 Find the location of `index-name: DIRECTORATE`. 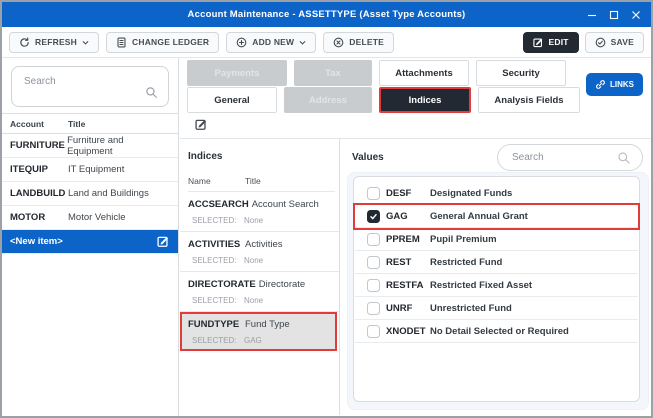

index-name: DIRECTORATE is located at coordinates (222, 284).